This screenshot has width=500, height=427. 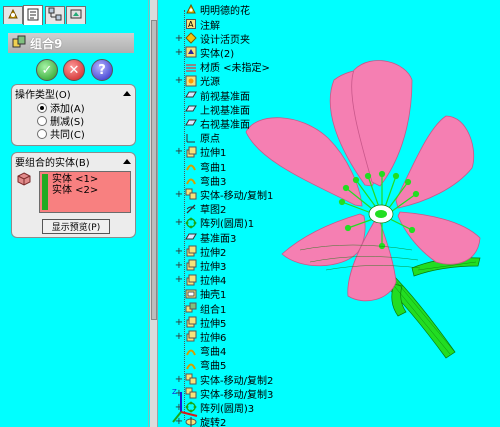 I want to click on selection-indicator, so click(x=45, y=192).